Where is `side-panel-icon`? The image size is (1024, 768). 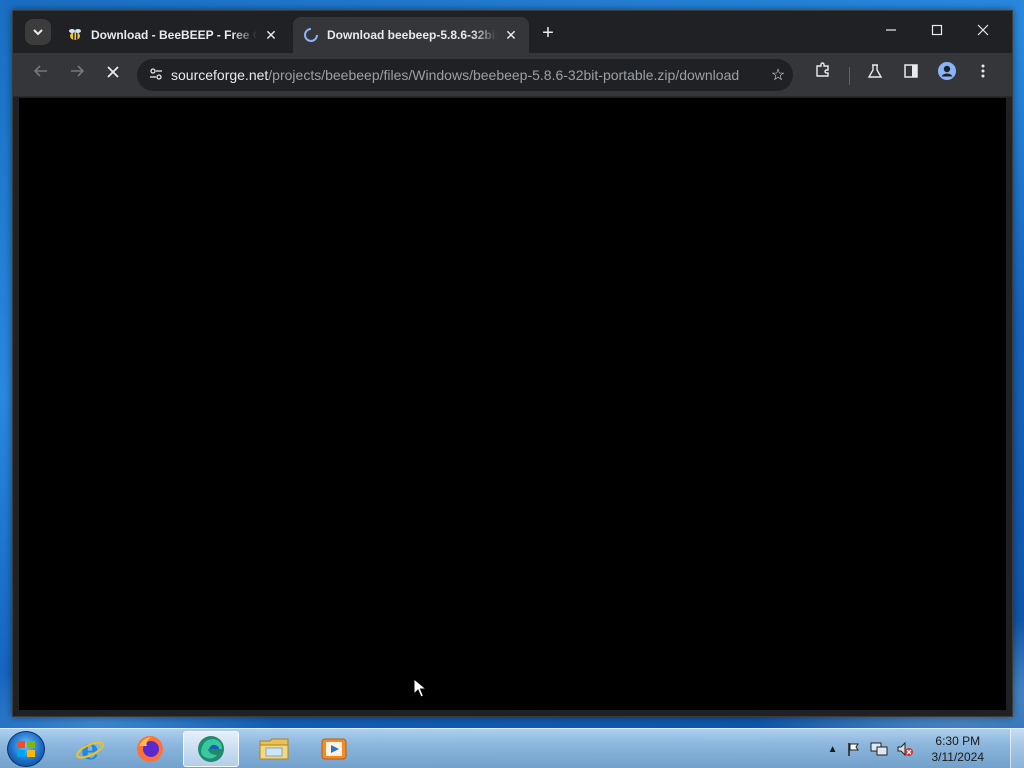 side-panel-icon is located at coordinates (911, 71).